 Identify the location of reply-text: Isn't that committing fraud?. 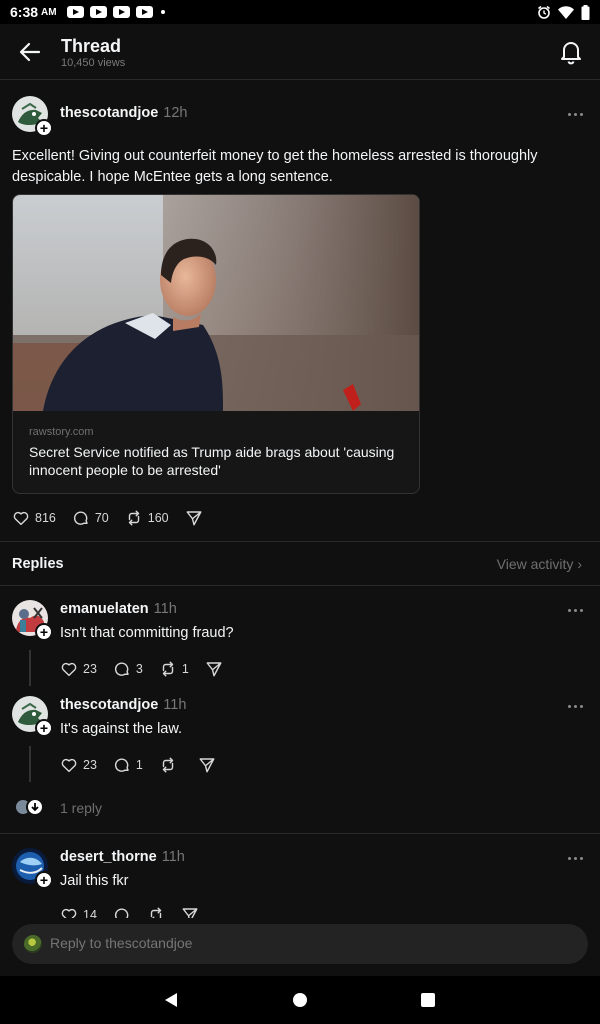
(147, 633).